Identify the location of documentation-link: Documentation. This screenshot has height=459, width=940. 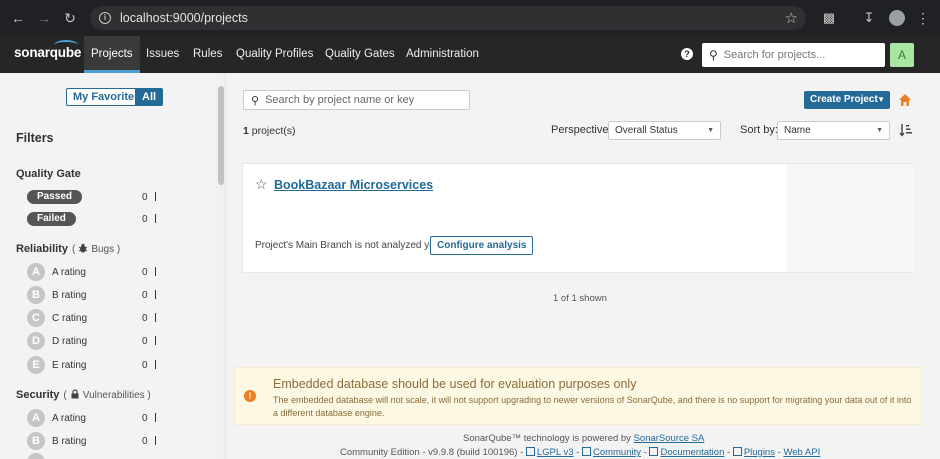
(692, 452).